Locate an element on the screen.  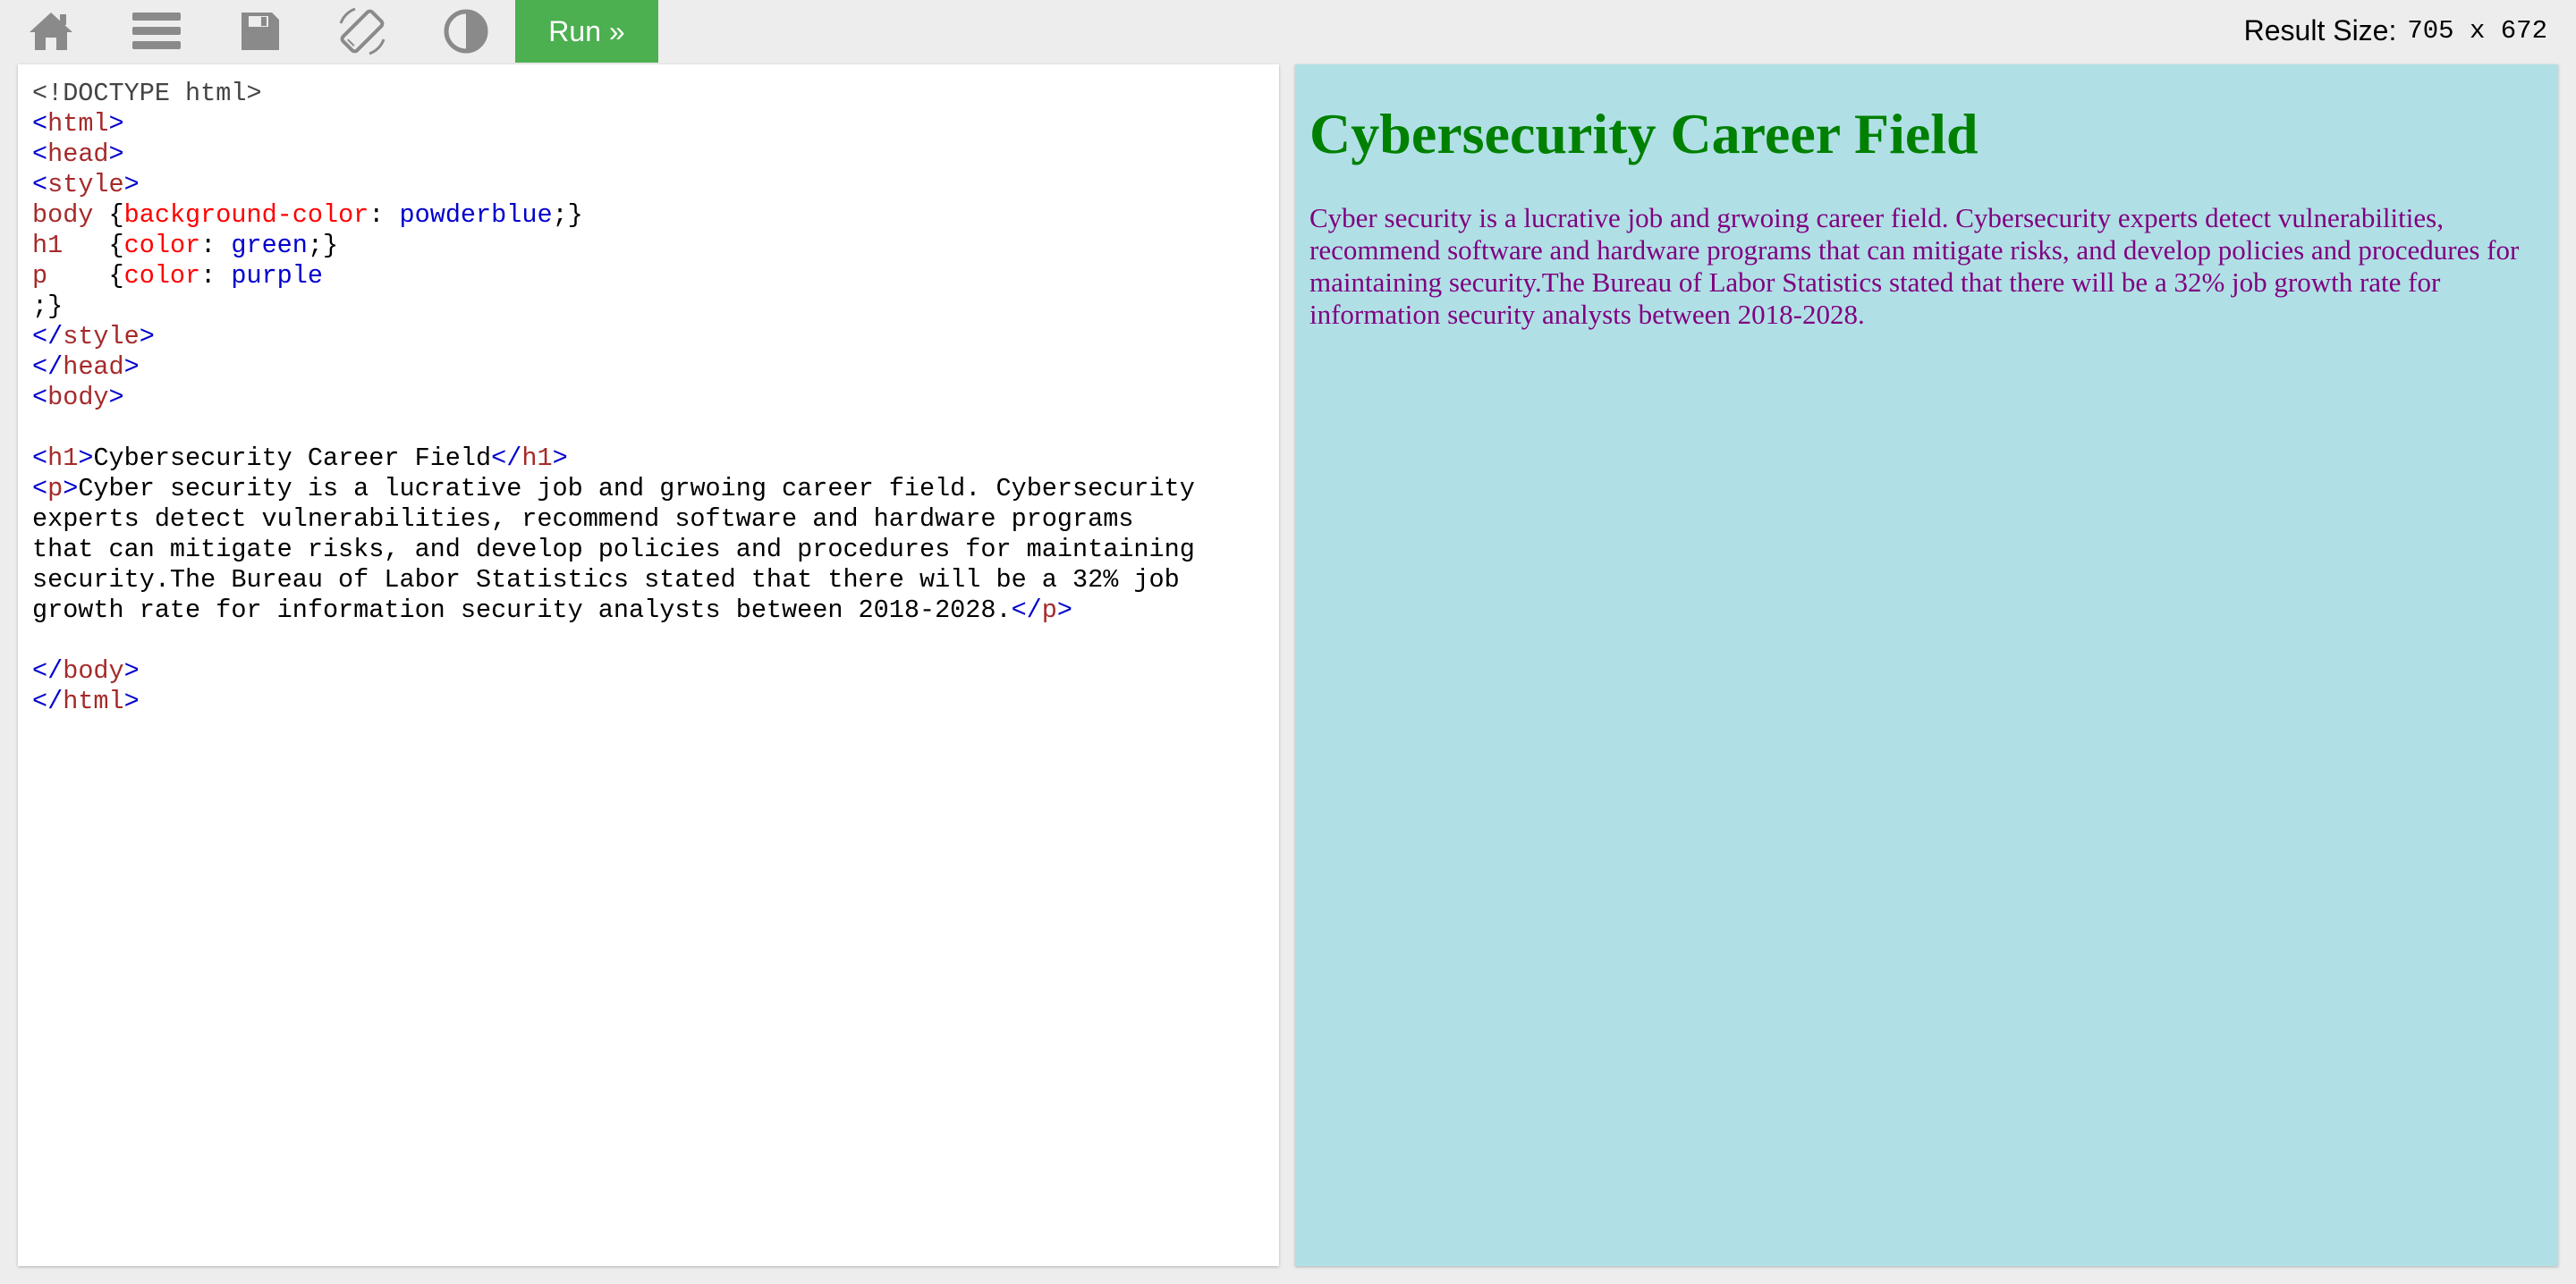
code-token: green is located at coordinates (269, 246).